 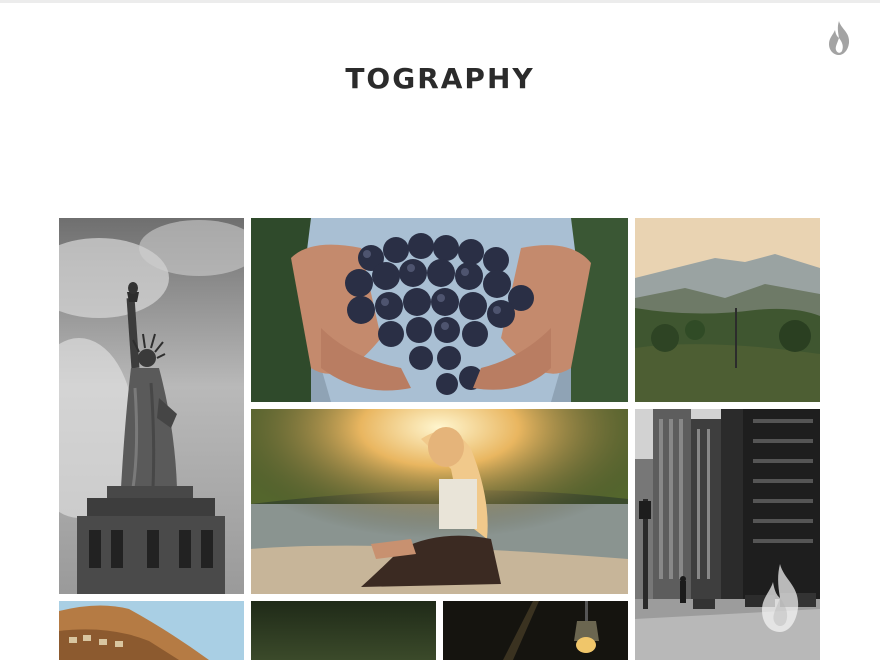 I want to click on top-border, so click(x=440, y=1).